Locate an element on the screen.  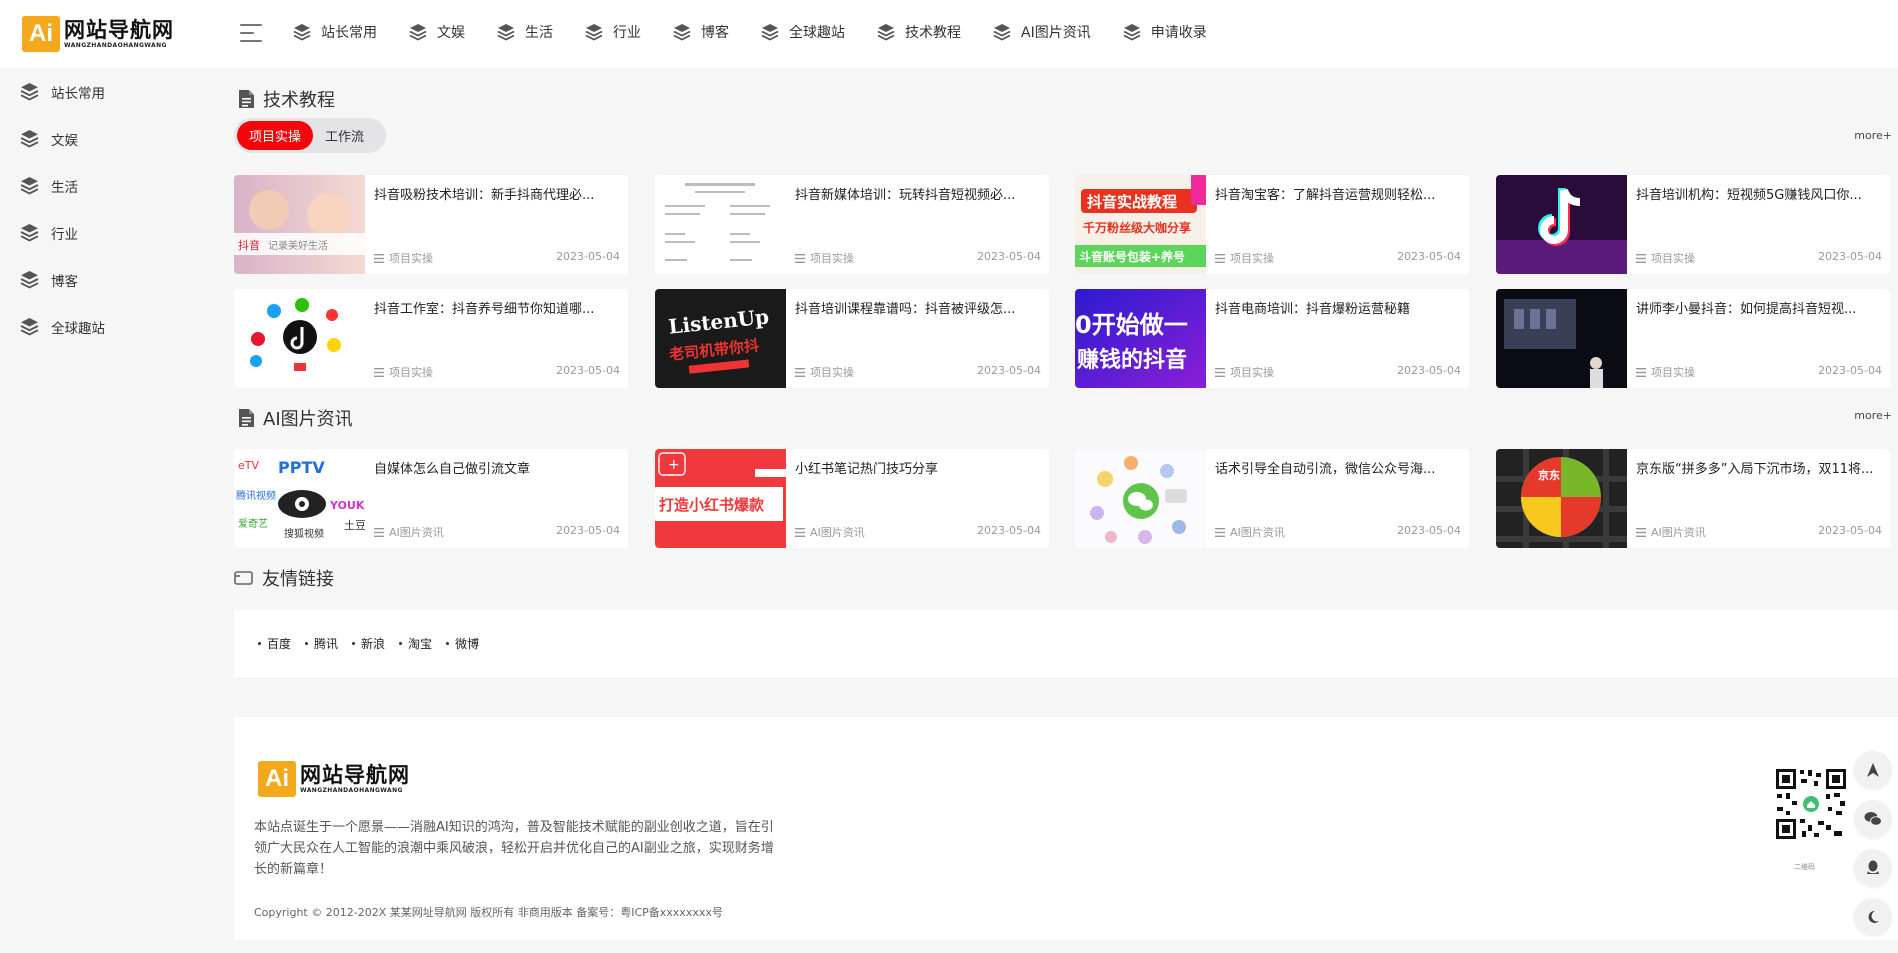
qq-button is located at coordinates (1873, 868).